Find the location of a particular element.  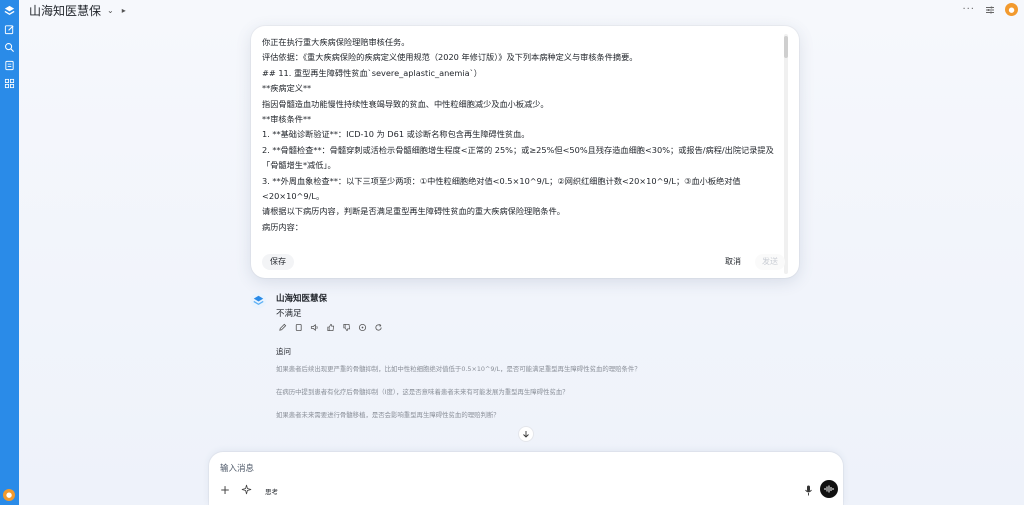

assistant-name: 山海知医慧保 is located at coordinates (302, 299).